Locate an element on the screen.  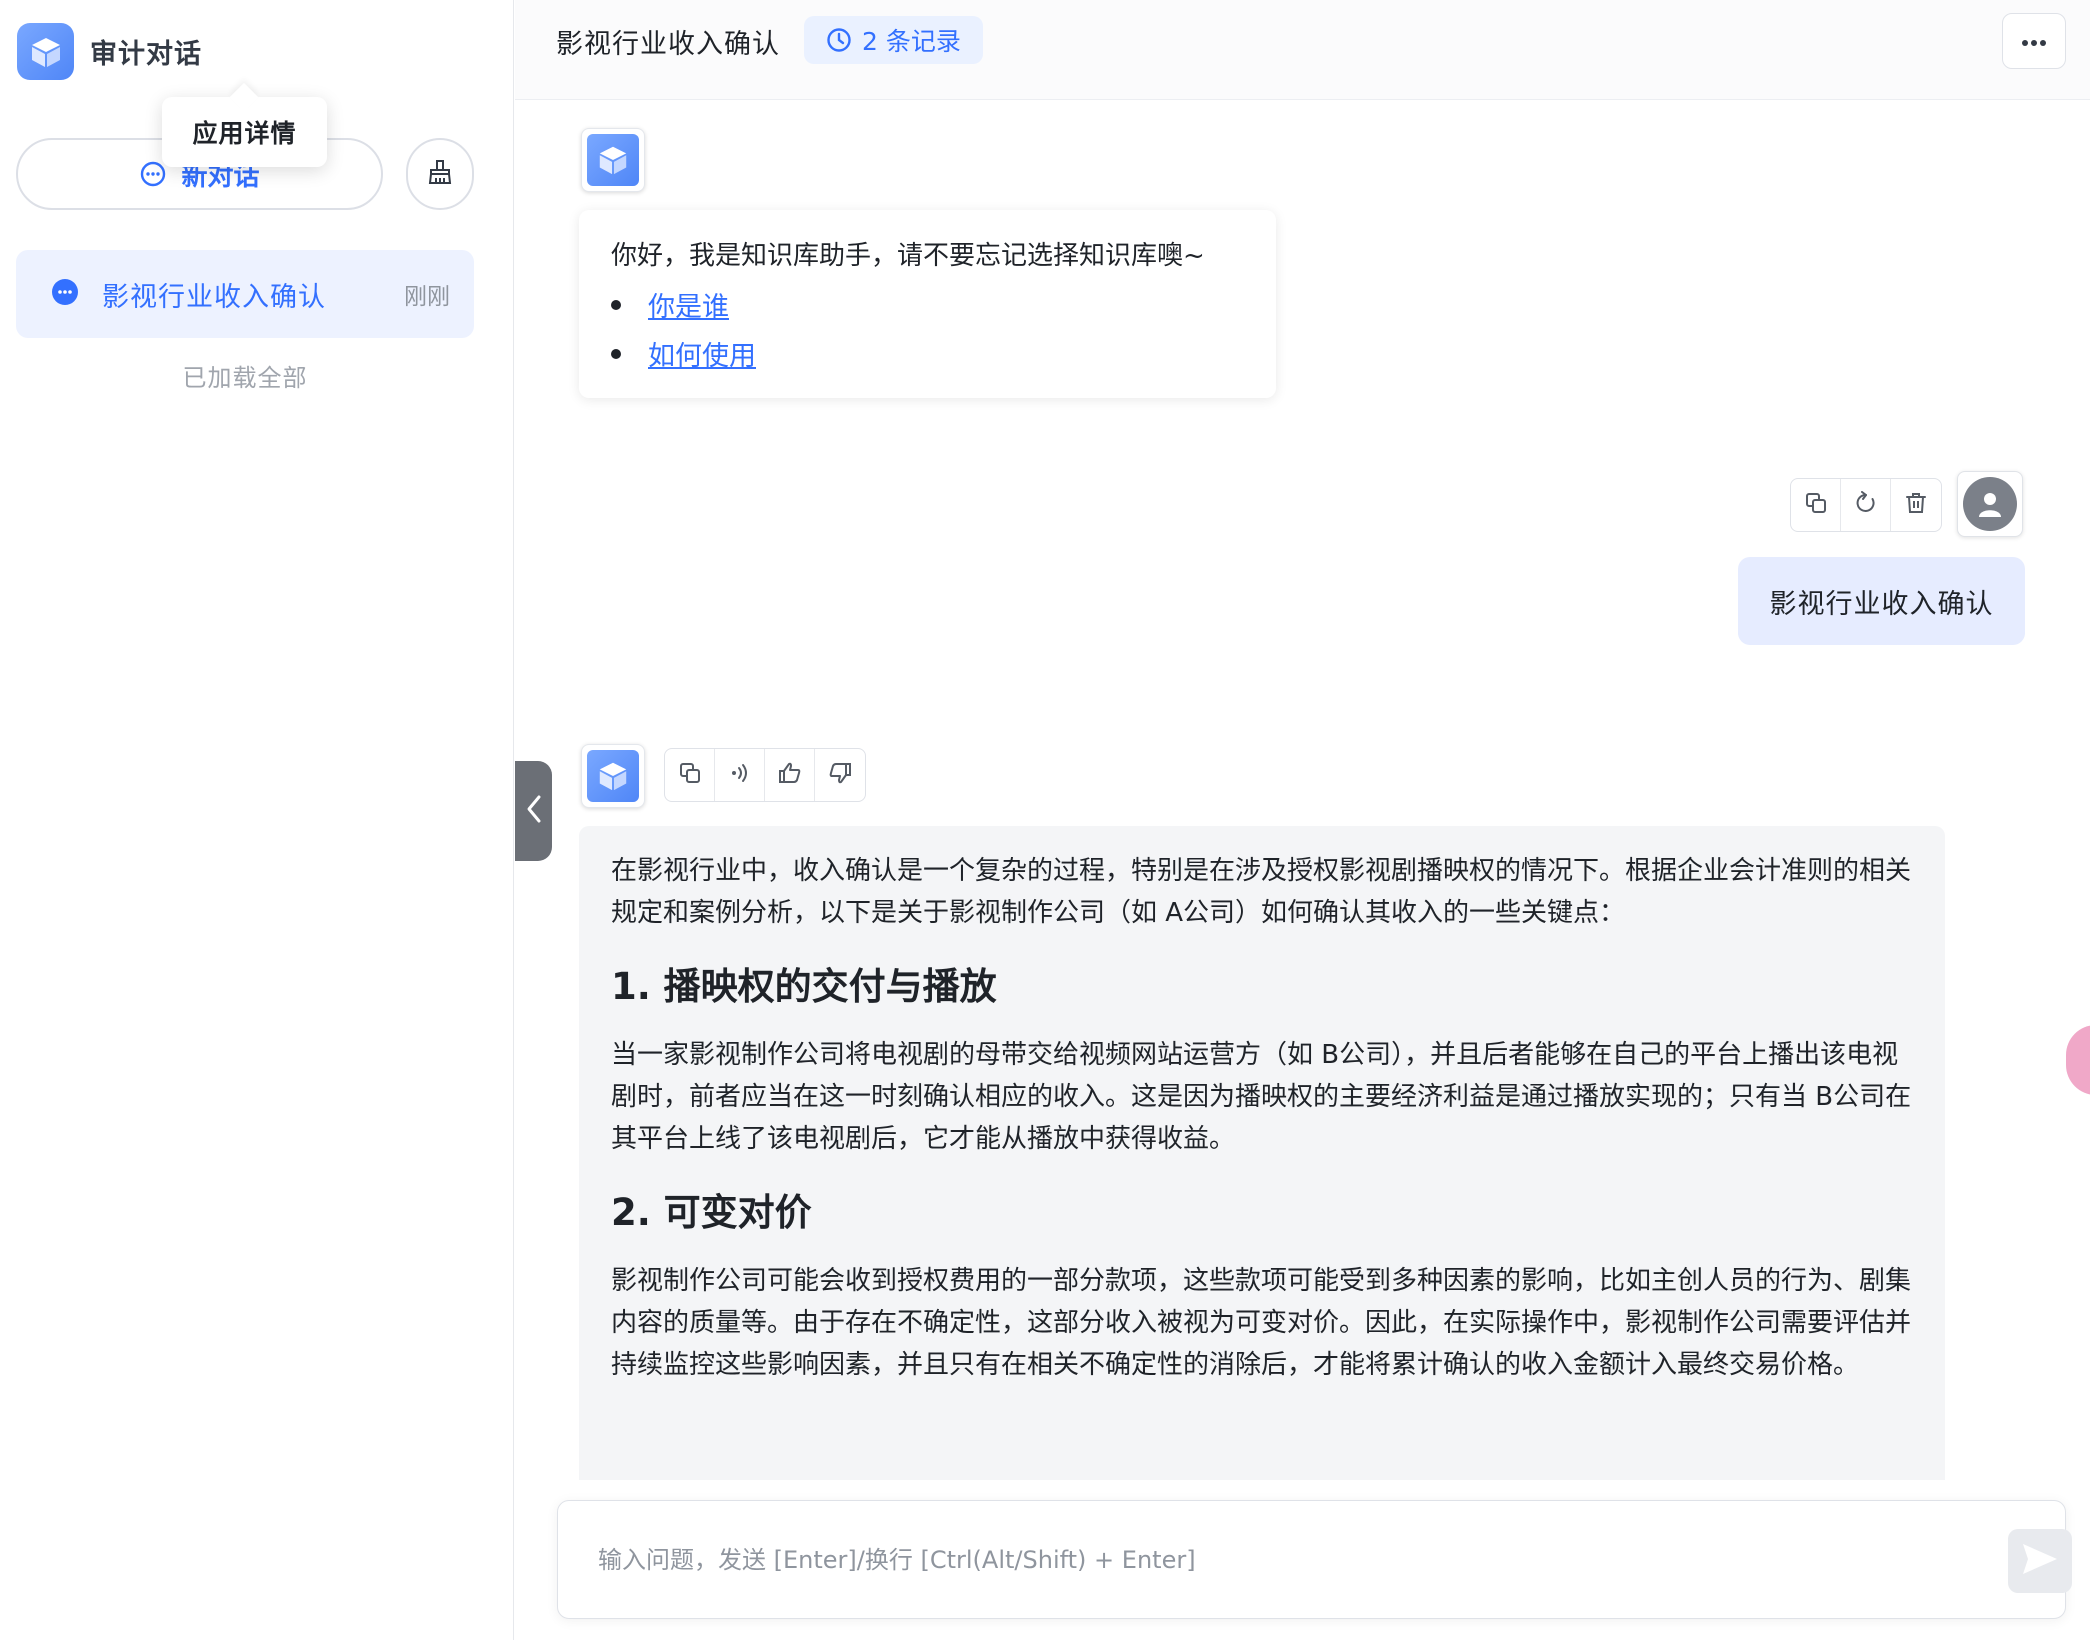
app-logo-icon is located at coordinates (45, 51).